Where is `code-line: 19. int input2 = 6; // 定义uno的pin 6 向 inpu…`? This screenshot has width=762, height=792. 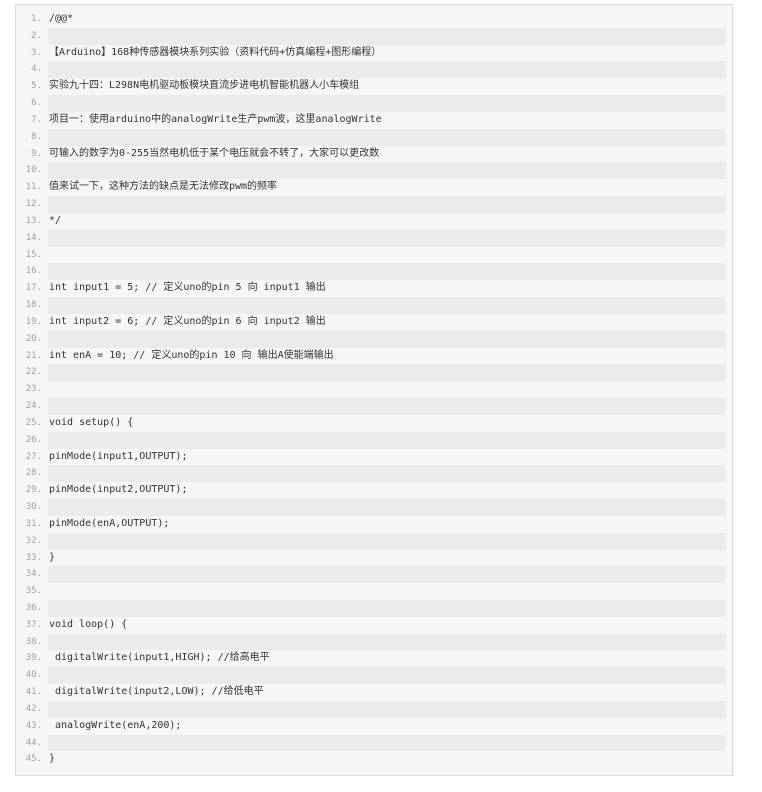
code-line: 19. int input2 = 6; // 定义uno的pin 6 向 inpu… is located at coordinates (374, 322).